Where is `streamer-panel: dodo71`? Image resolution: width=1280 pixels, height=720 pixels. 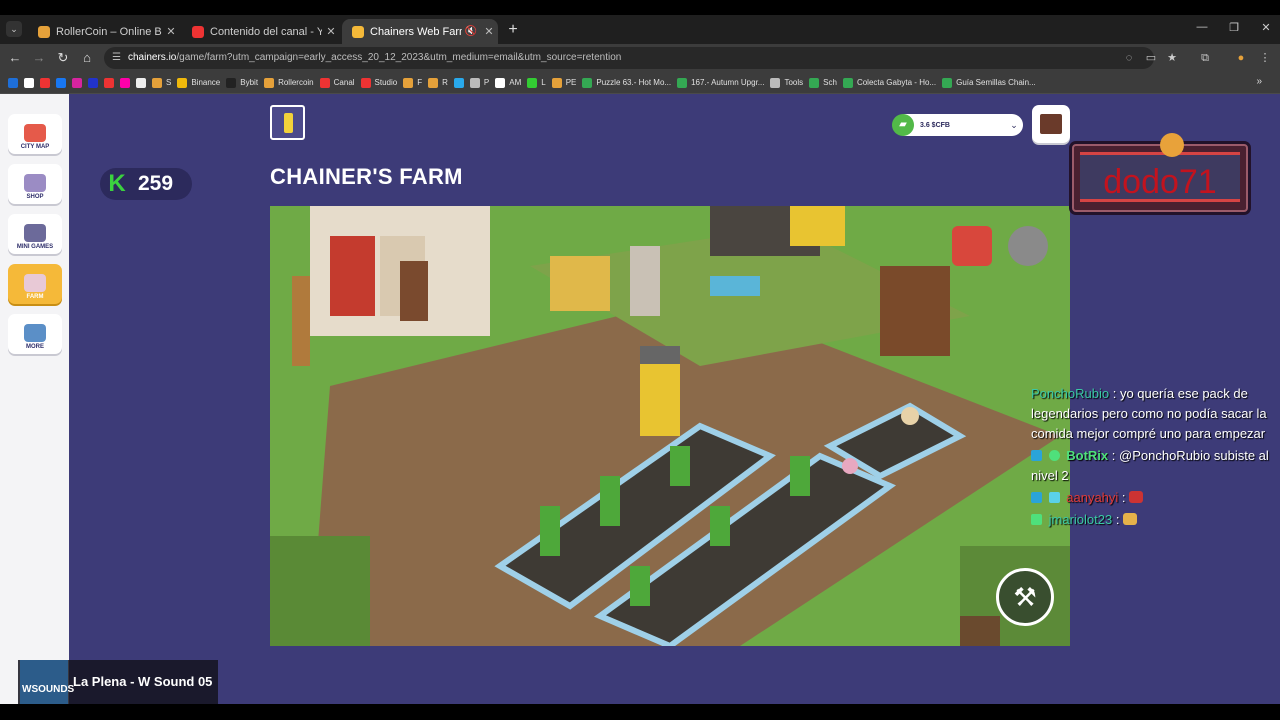 streamer-panel: dodo71 is located at coordinates (1160, 167).